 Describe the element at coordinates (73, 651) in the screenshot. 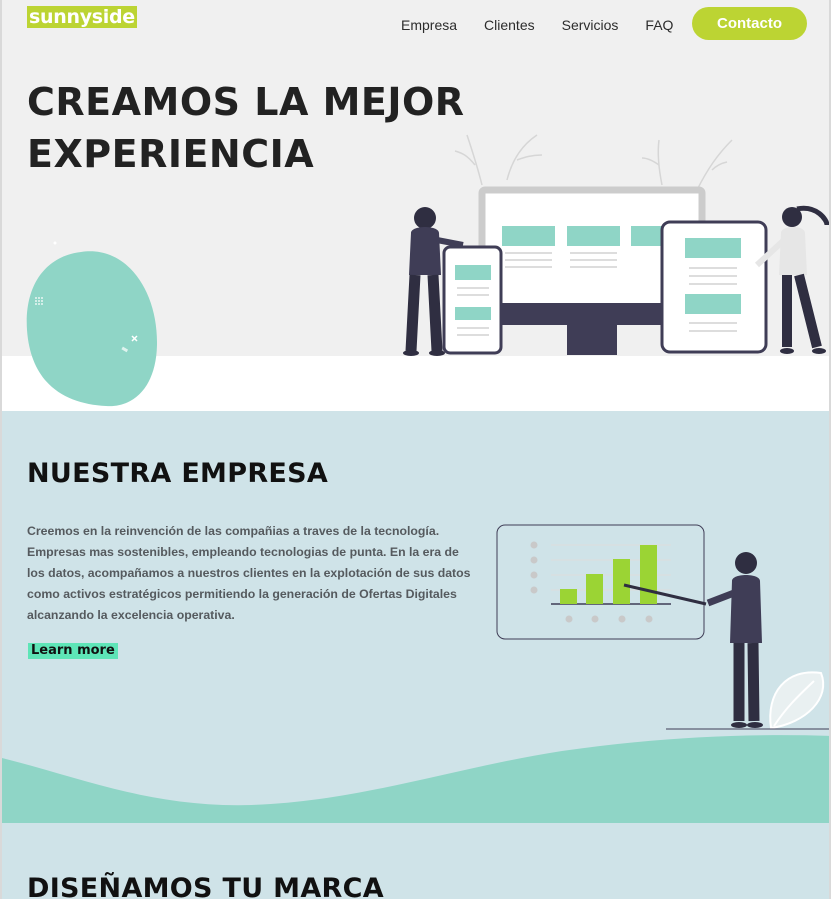

I see `learn-more-link: Learn more` at that location.